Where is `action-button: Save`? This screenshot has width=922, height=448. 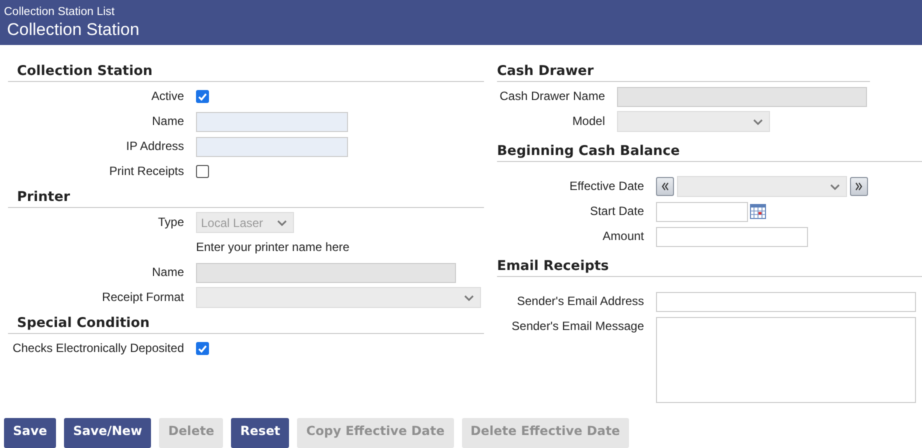 action-button: Save is located at coordinates (30, 433).